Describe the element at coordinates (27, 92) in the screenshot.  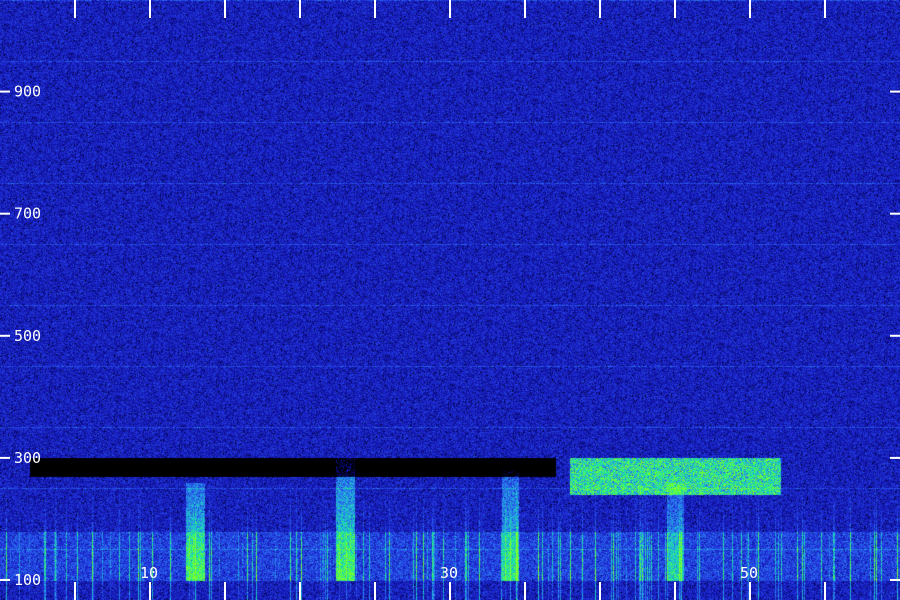
I see `y-tick-label-900: 900` at that location.